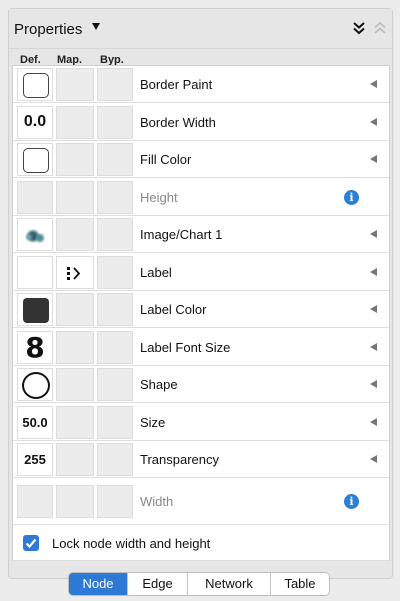 This screenshot has width=400, height=601. I want to click on default-value-cell: 255, so click(35, 459).